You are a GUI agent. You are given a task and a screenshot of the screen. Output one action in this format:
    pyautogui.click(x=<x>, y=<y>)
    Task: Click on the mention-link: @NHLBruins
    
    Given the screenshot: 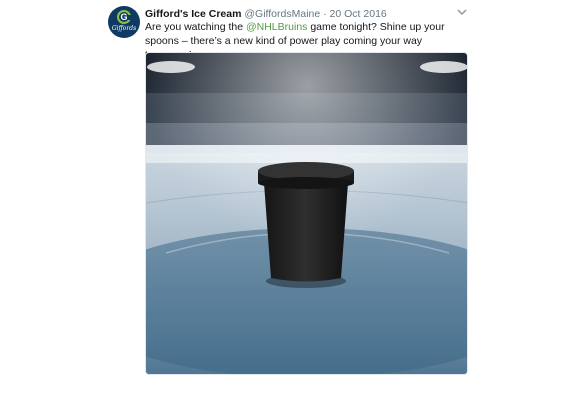 What is the action you would take?
    pyautogui.click(x=276, y=27)
    